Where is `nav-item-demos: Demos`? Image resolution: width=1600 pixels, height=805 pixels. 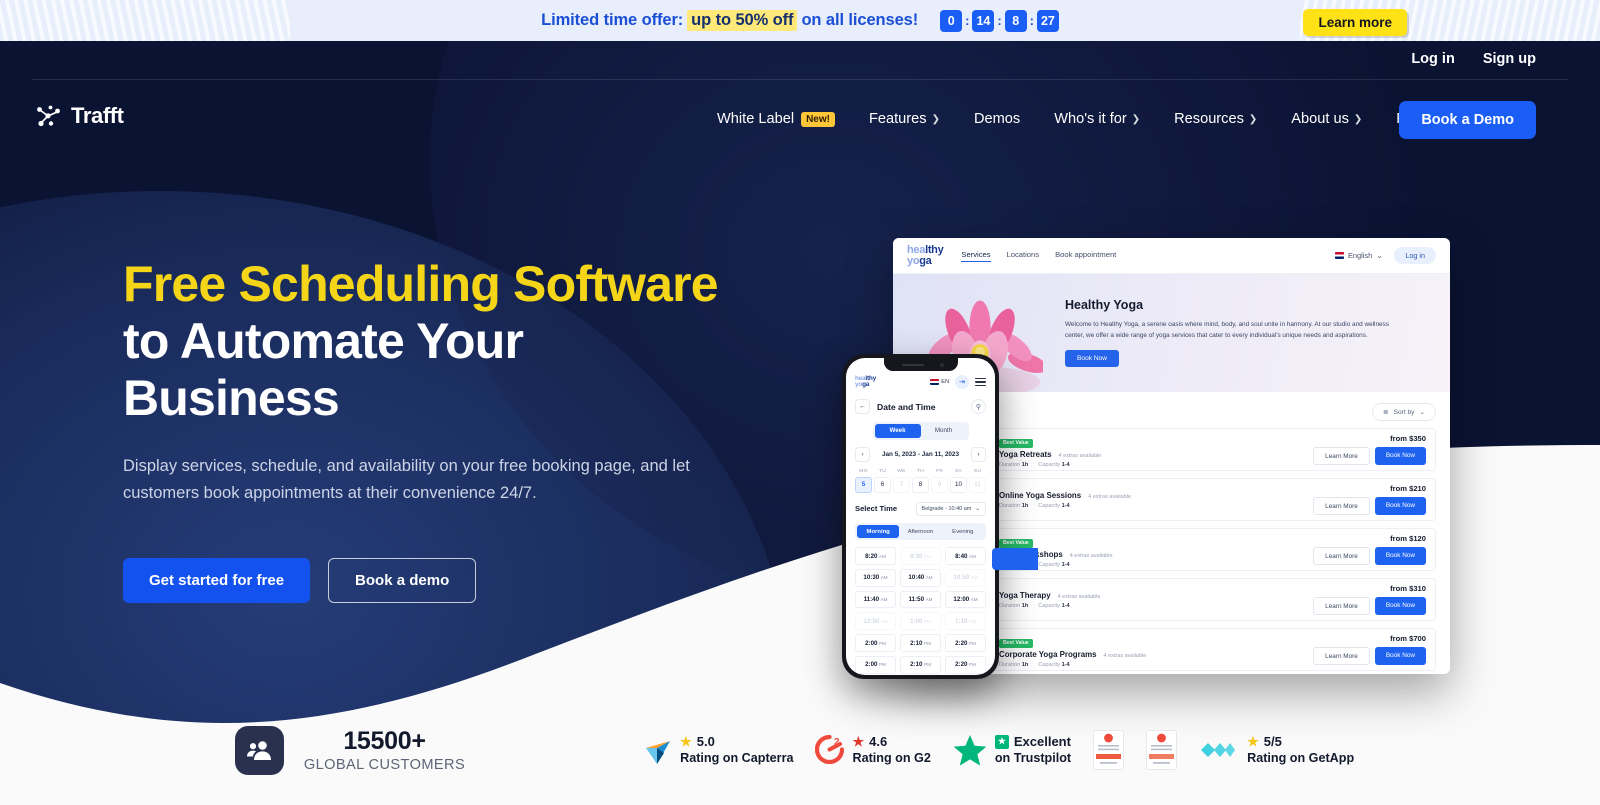 nav-item-demos: Demos is located at coordinates (997, 119).